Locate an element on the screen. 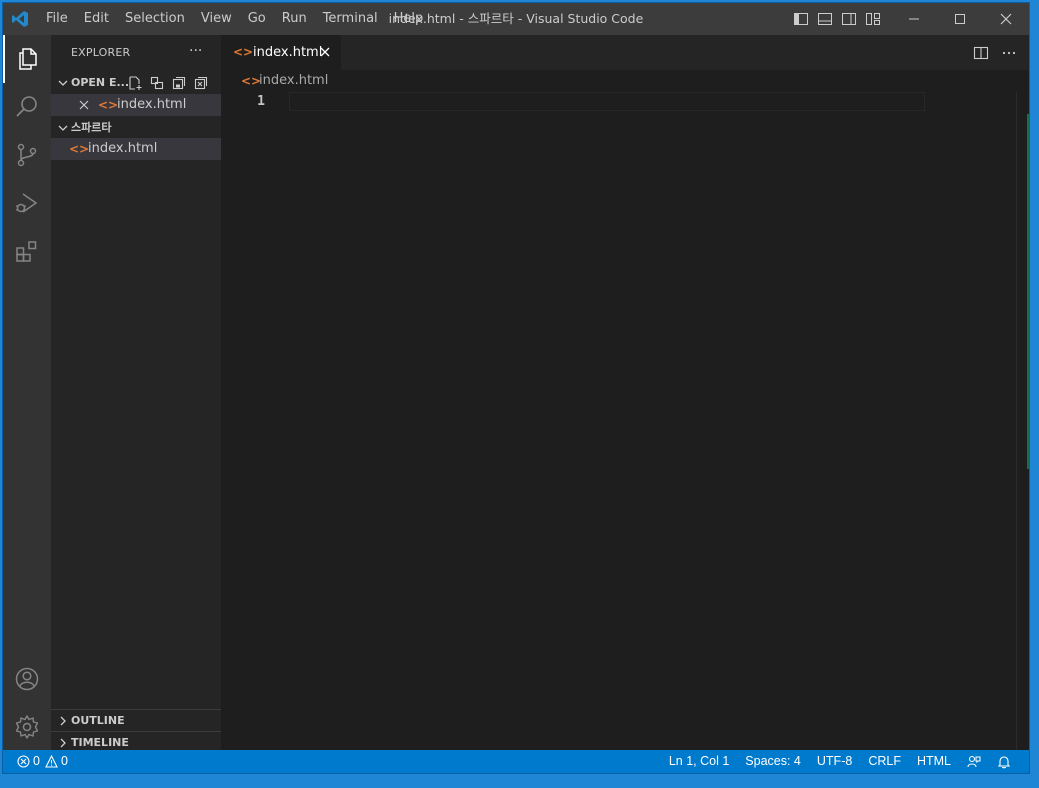 This screenshot has height=788, width=1039. tab-label: index.html is located at coordinates (288, 52).